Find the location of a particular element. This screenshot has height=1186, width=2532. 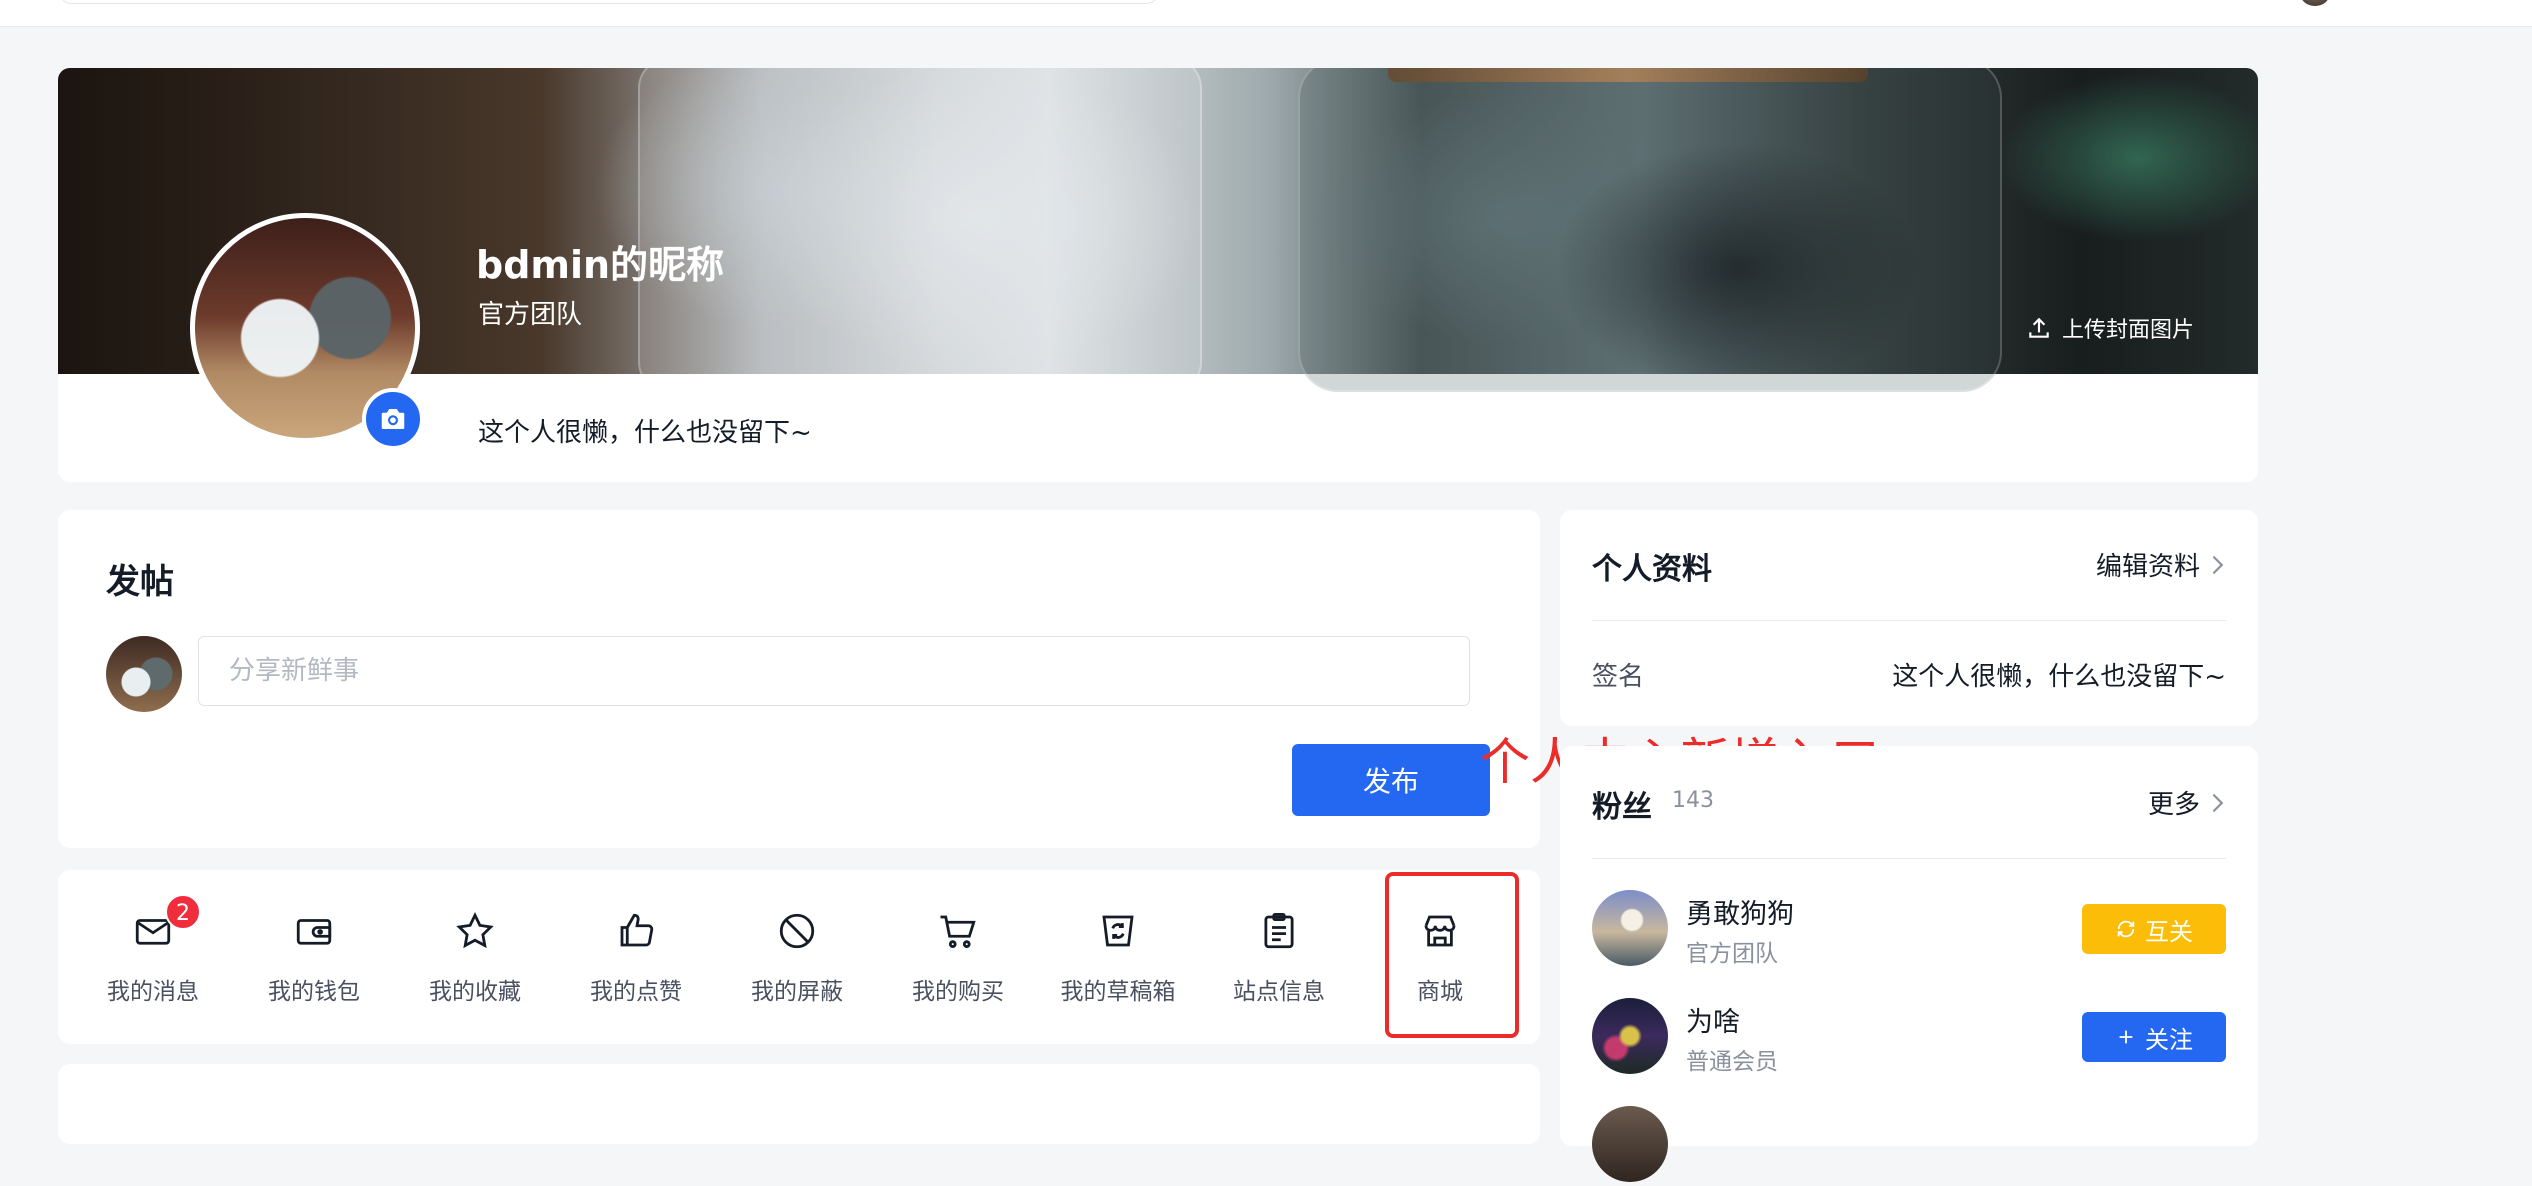

menu-item-likes: 我的点赞 is located at coordinates (636, 958).